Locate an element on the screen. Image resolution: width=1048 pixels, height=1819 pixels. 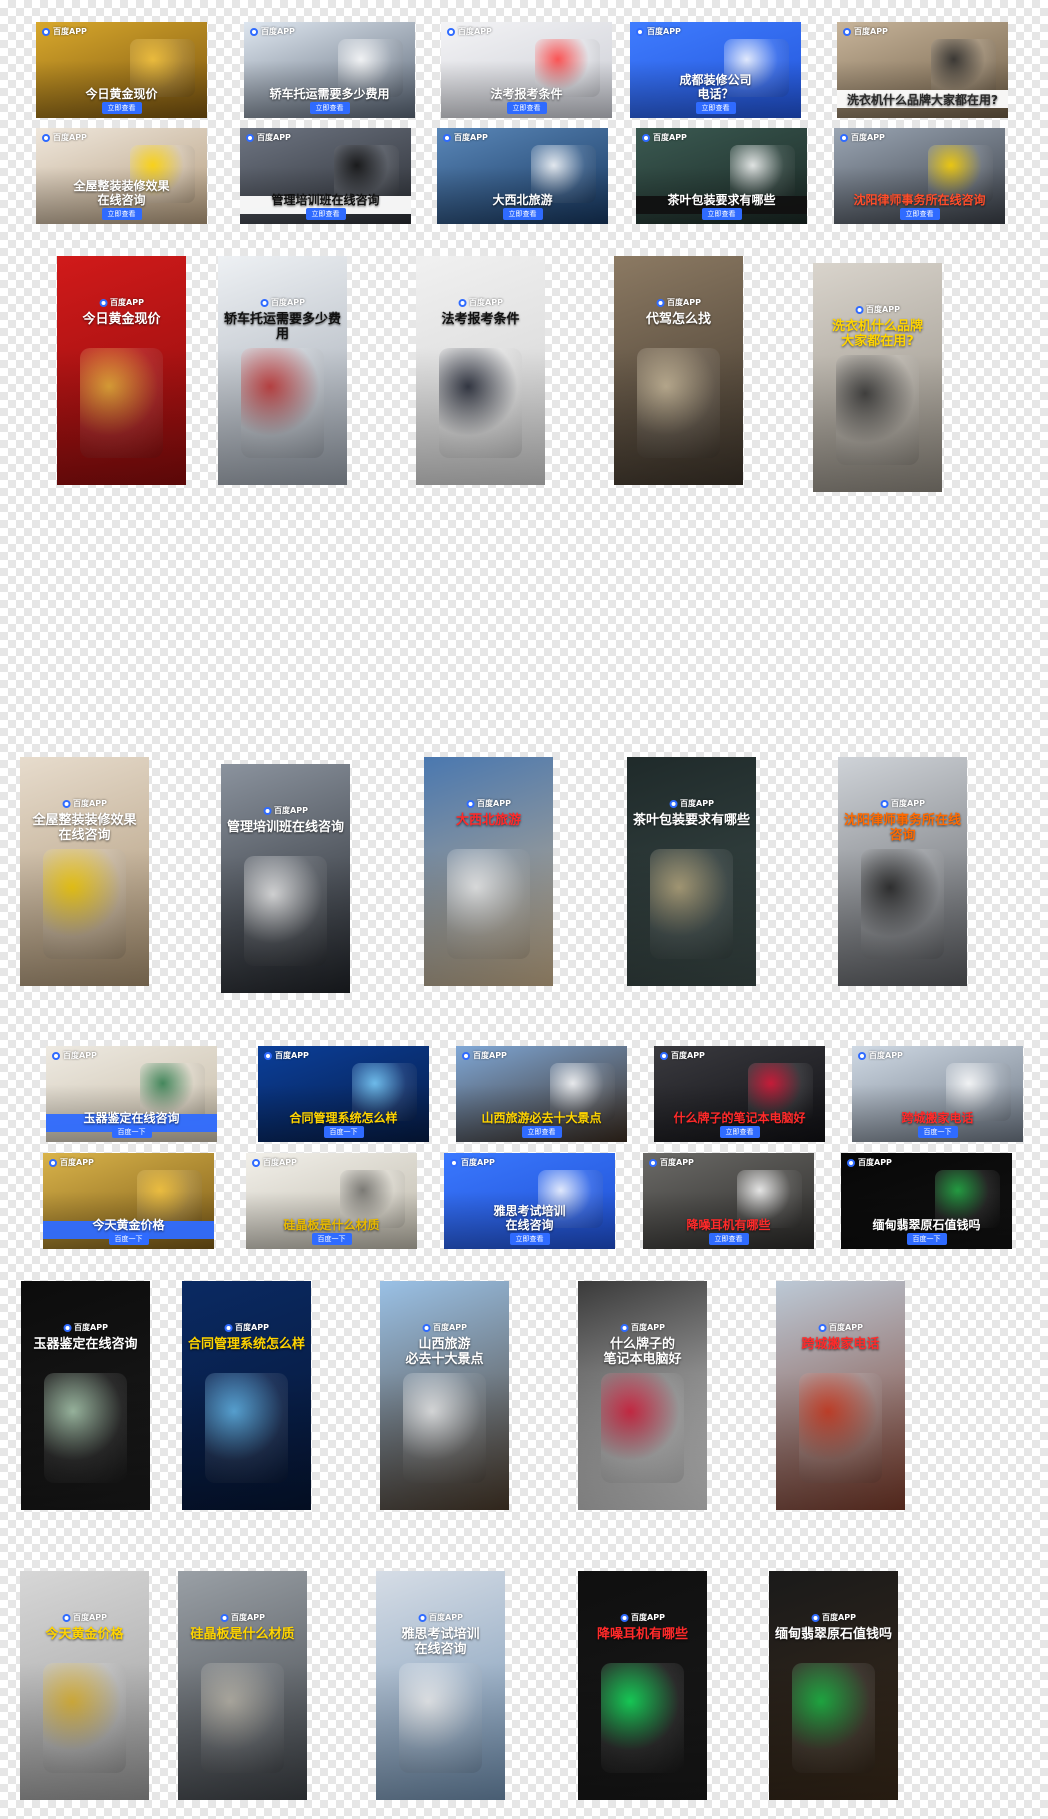
ad-thumbnail-car-shipping: 百度APP 轿车托运需要多少费用 立即查看 is located at coordinates (329, 70).